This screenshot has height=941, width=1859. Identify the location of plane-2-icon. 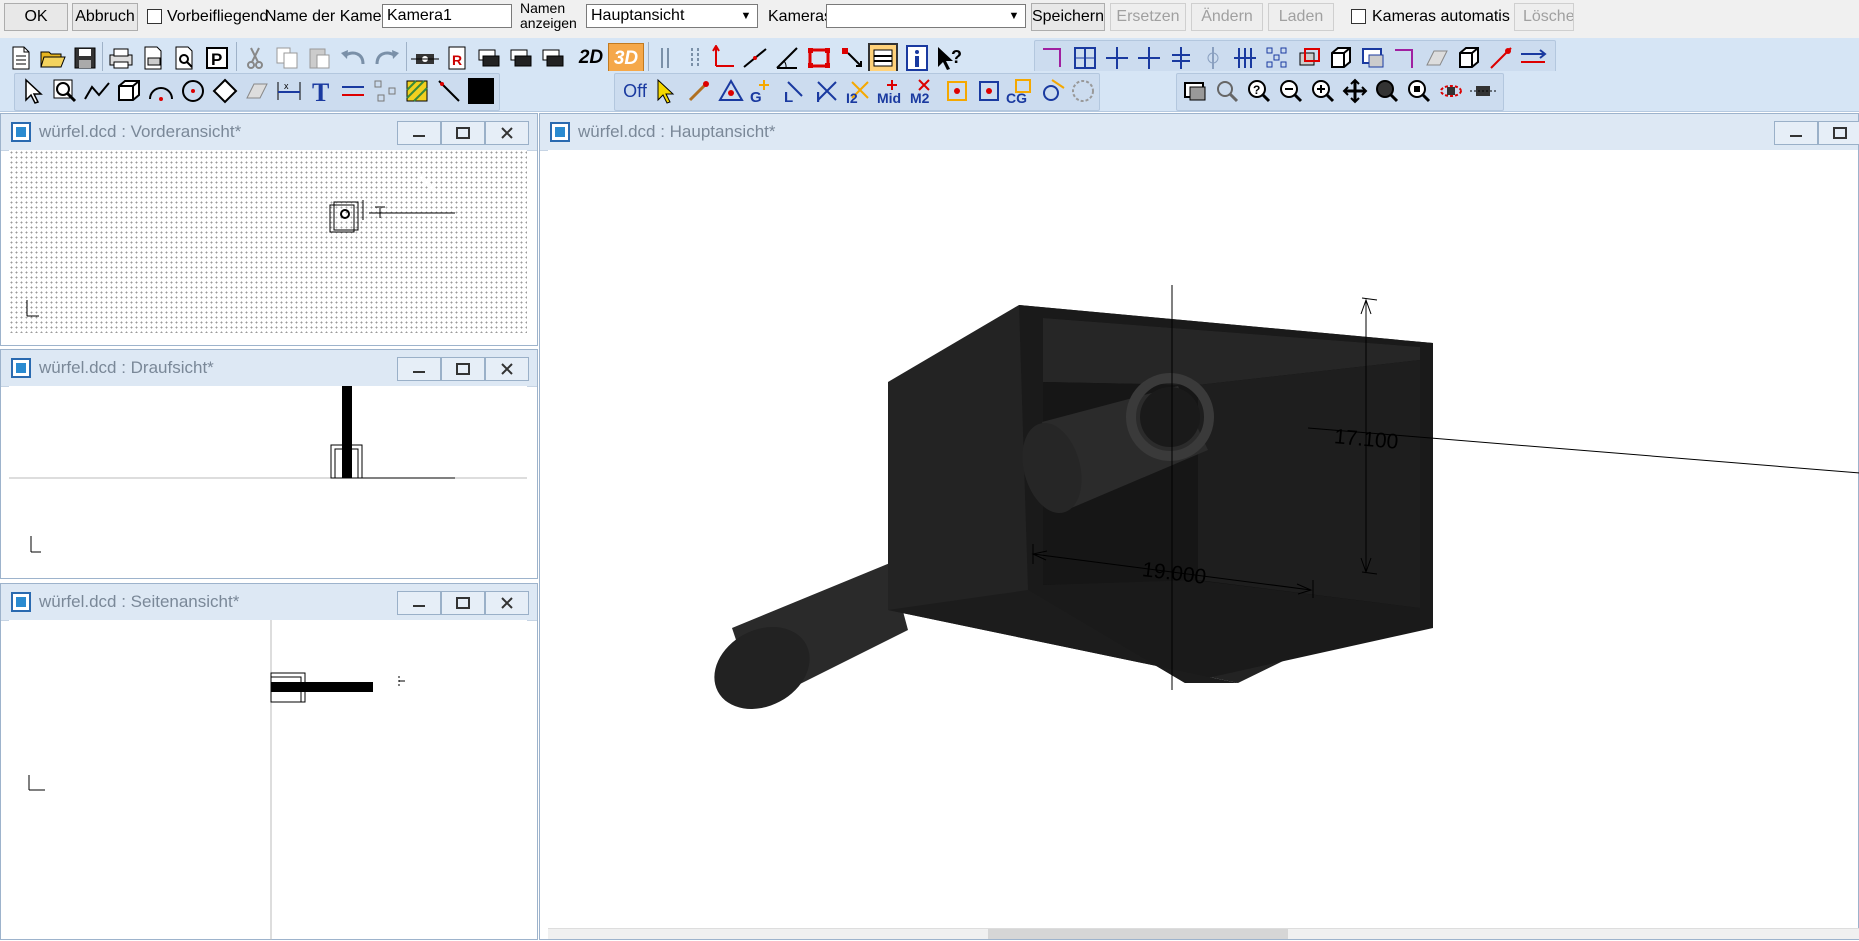
(257, 91).